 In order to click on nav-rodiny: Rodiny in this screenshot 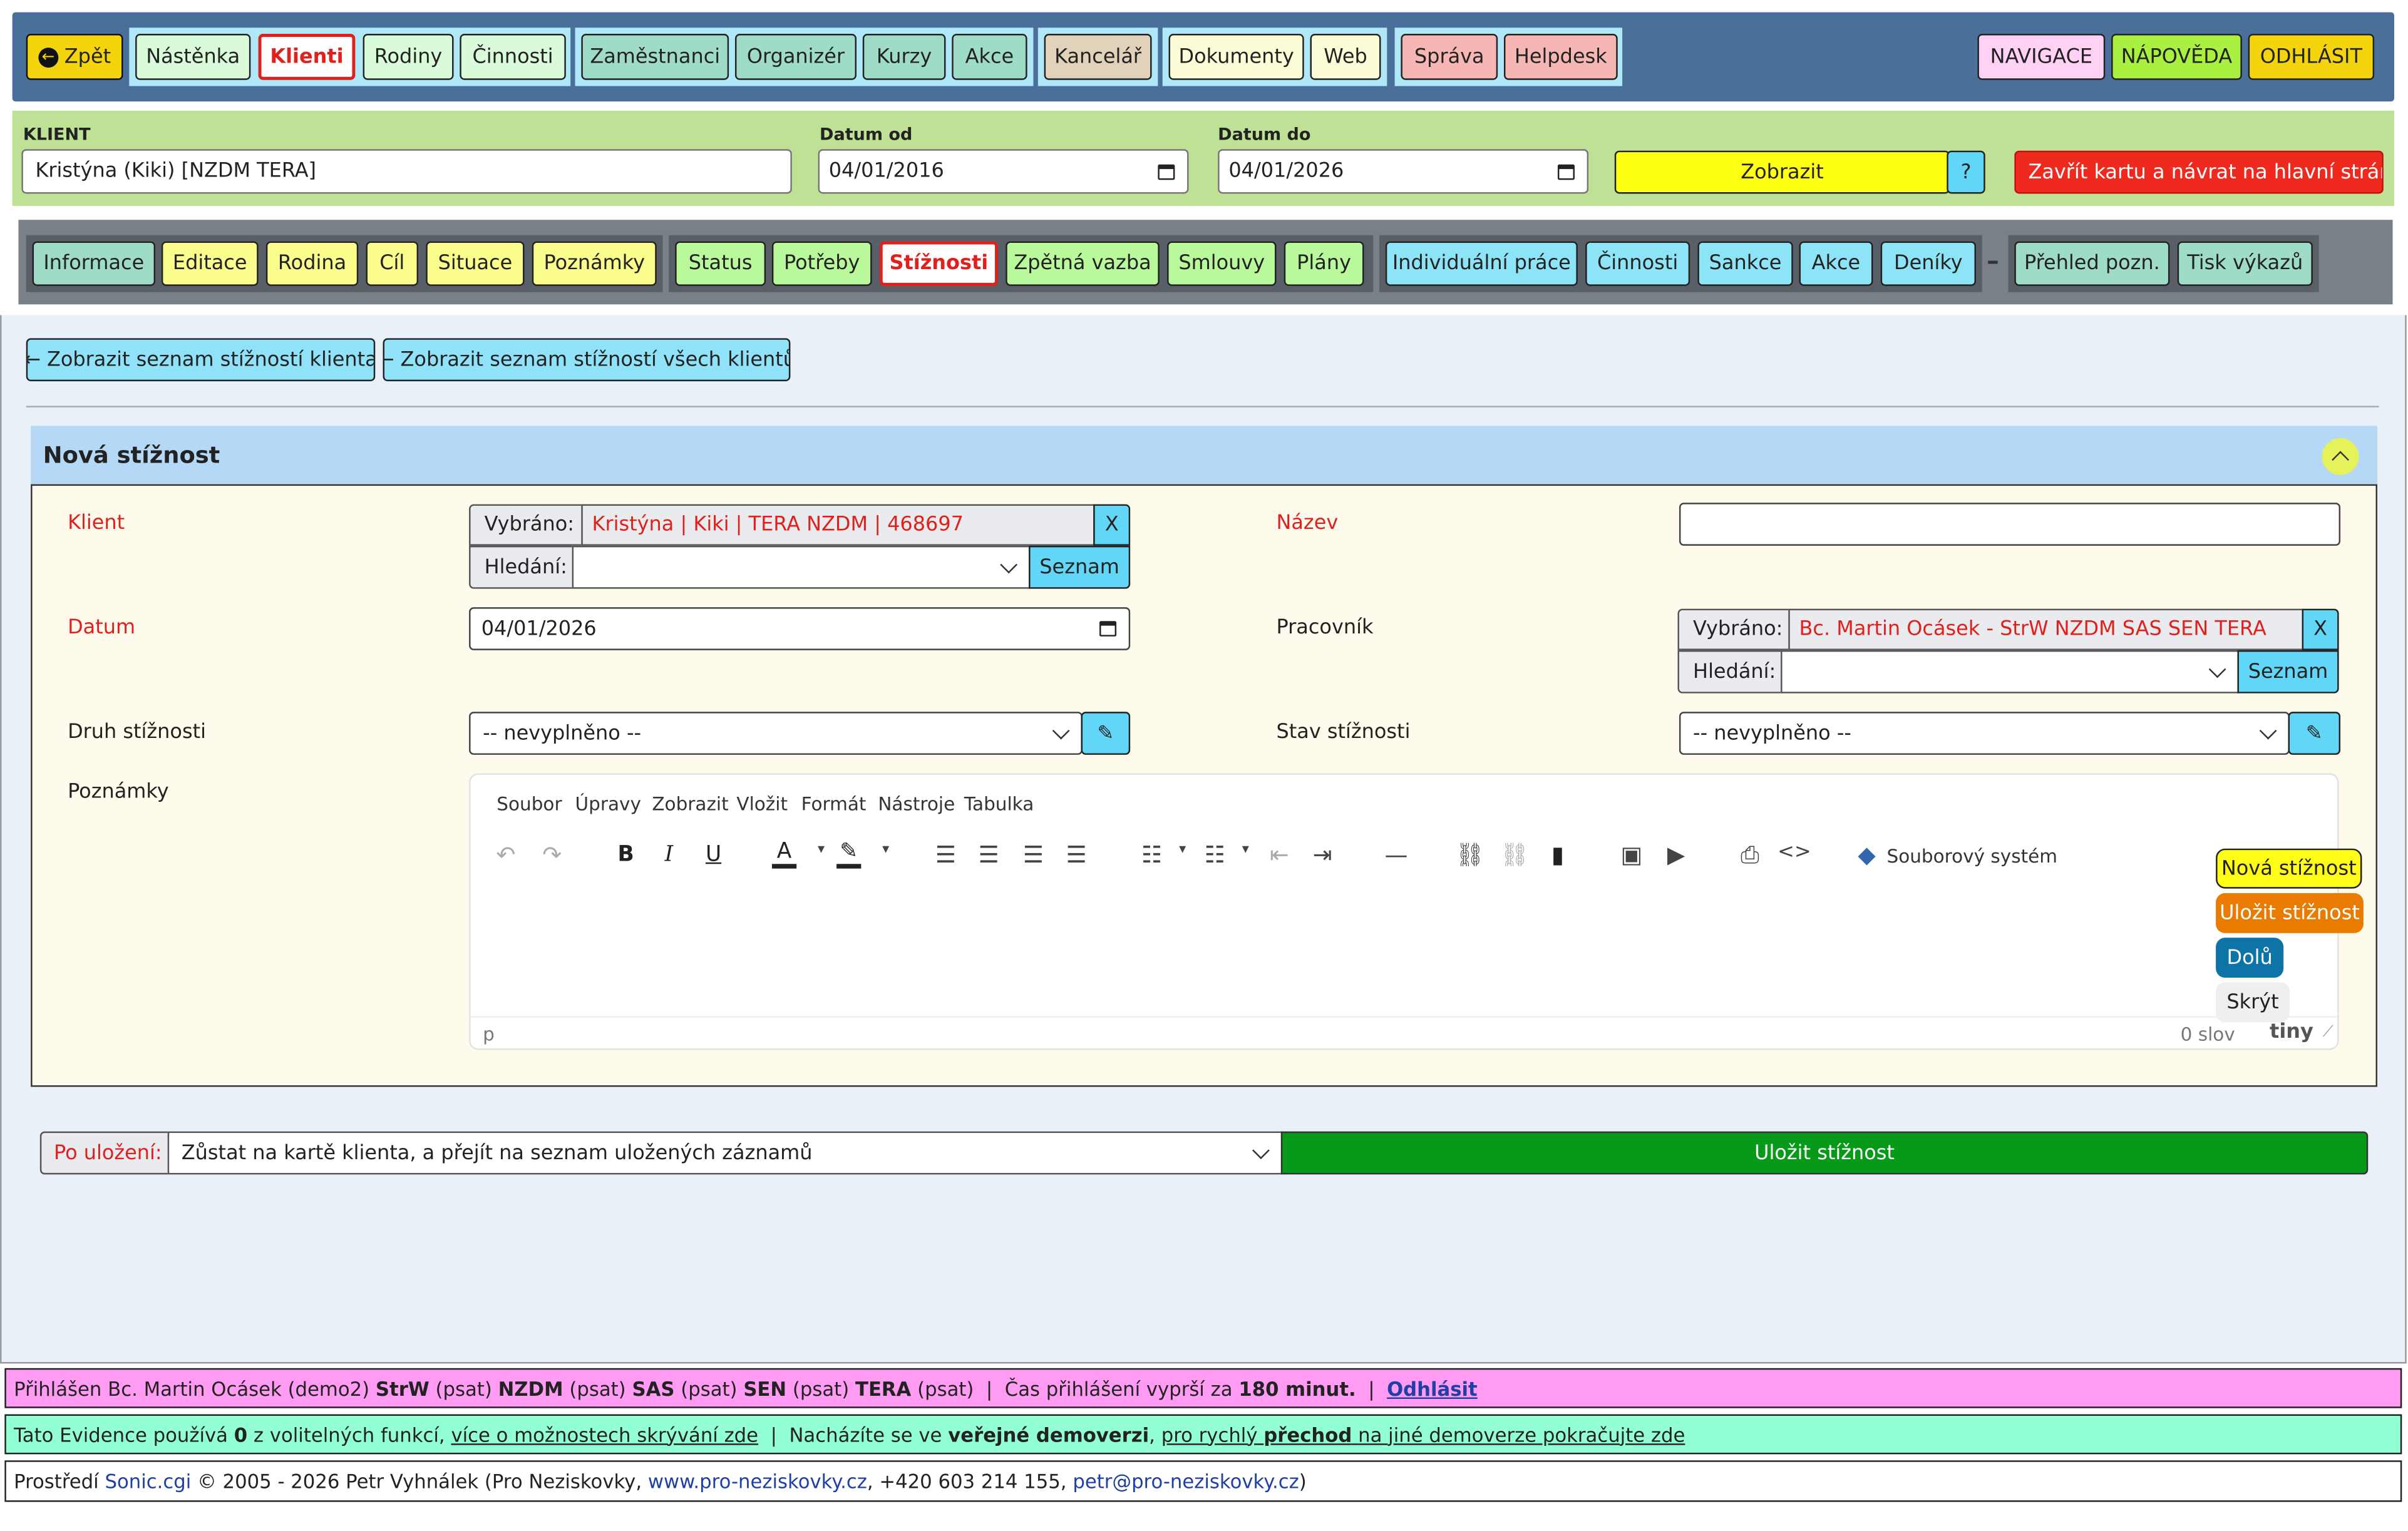, I will do `click(409, 57)`.